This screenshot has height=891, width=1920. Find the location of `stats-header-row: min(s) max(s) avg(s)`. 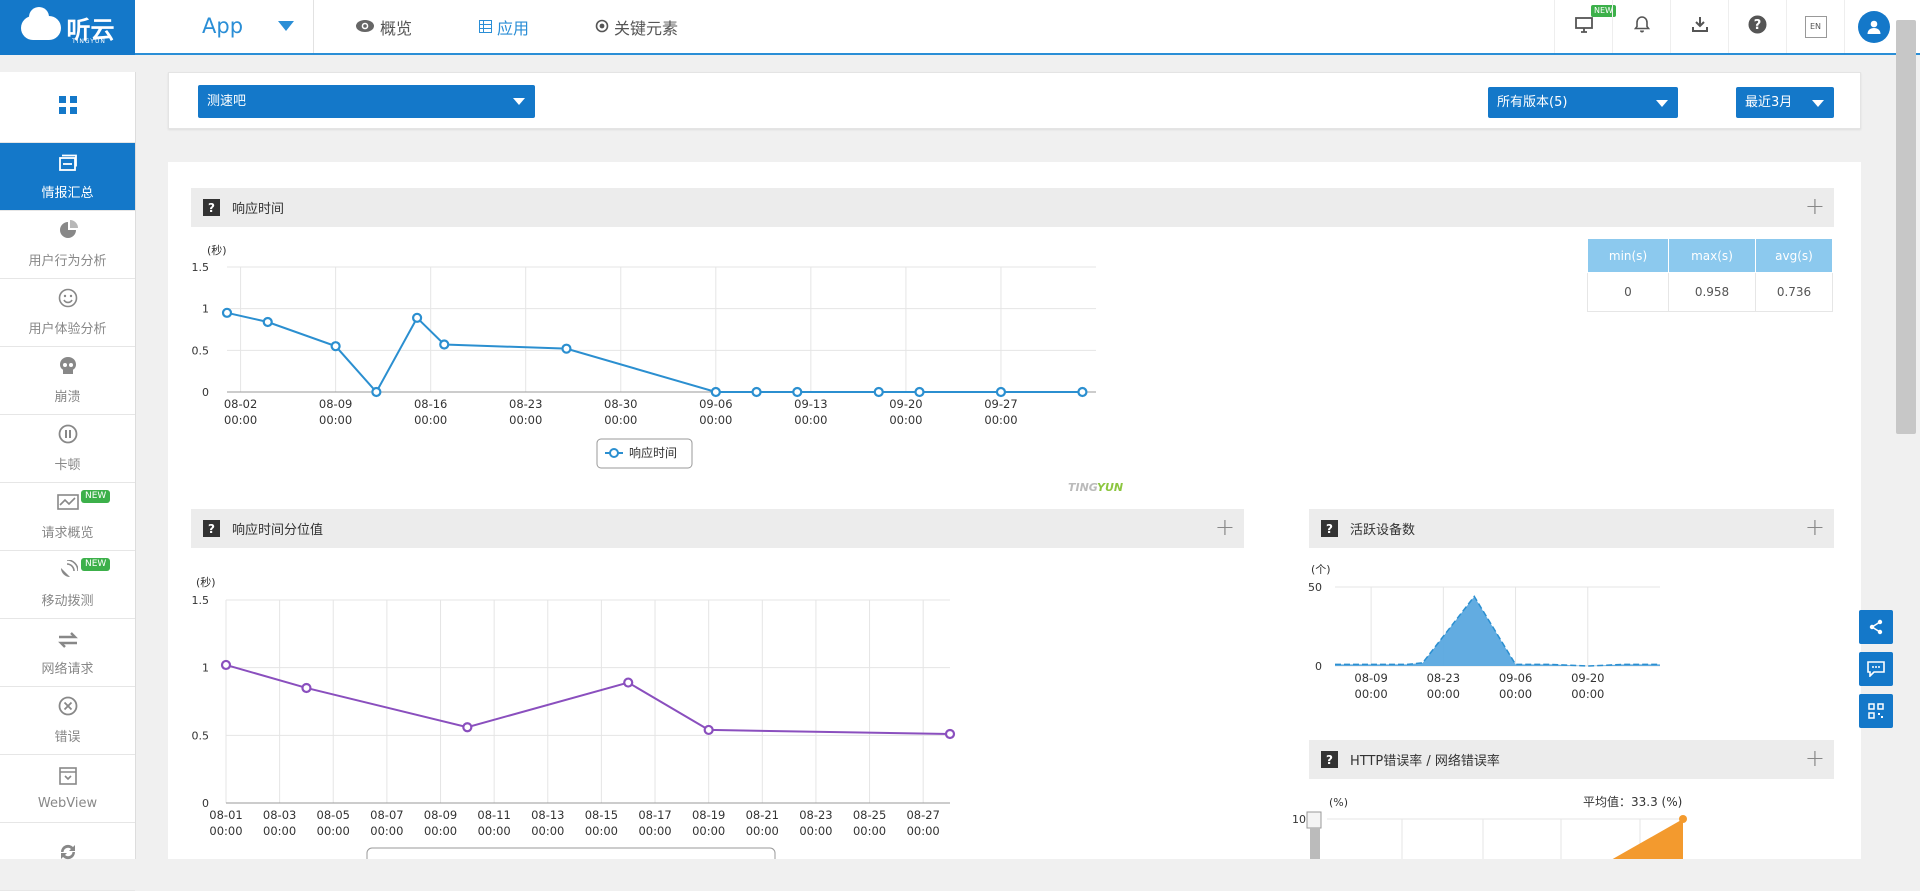

stats-header-row: min(s) max(s) avg(s) is located at coordinates (1710, 255).